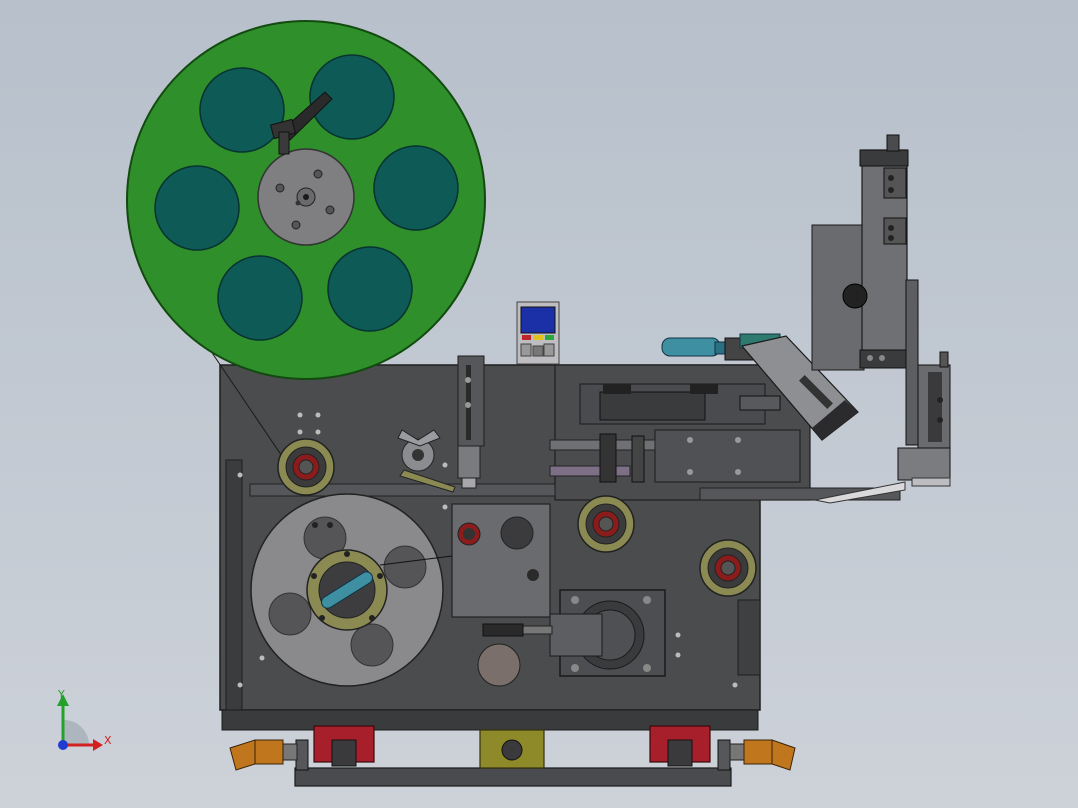 The width and height of the screenshot is (1078, 808). Describe the element at coordinates (749, 637) in the screenshot. I see `lower-right-panel` at that location.